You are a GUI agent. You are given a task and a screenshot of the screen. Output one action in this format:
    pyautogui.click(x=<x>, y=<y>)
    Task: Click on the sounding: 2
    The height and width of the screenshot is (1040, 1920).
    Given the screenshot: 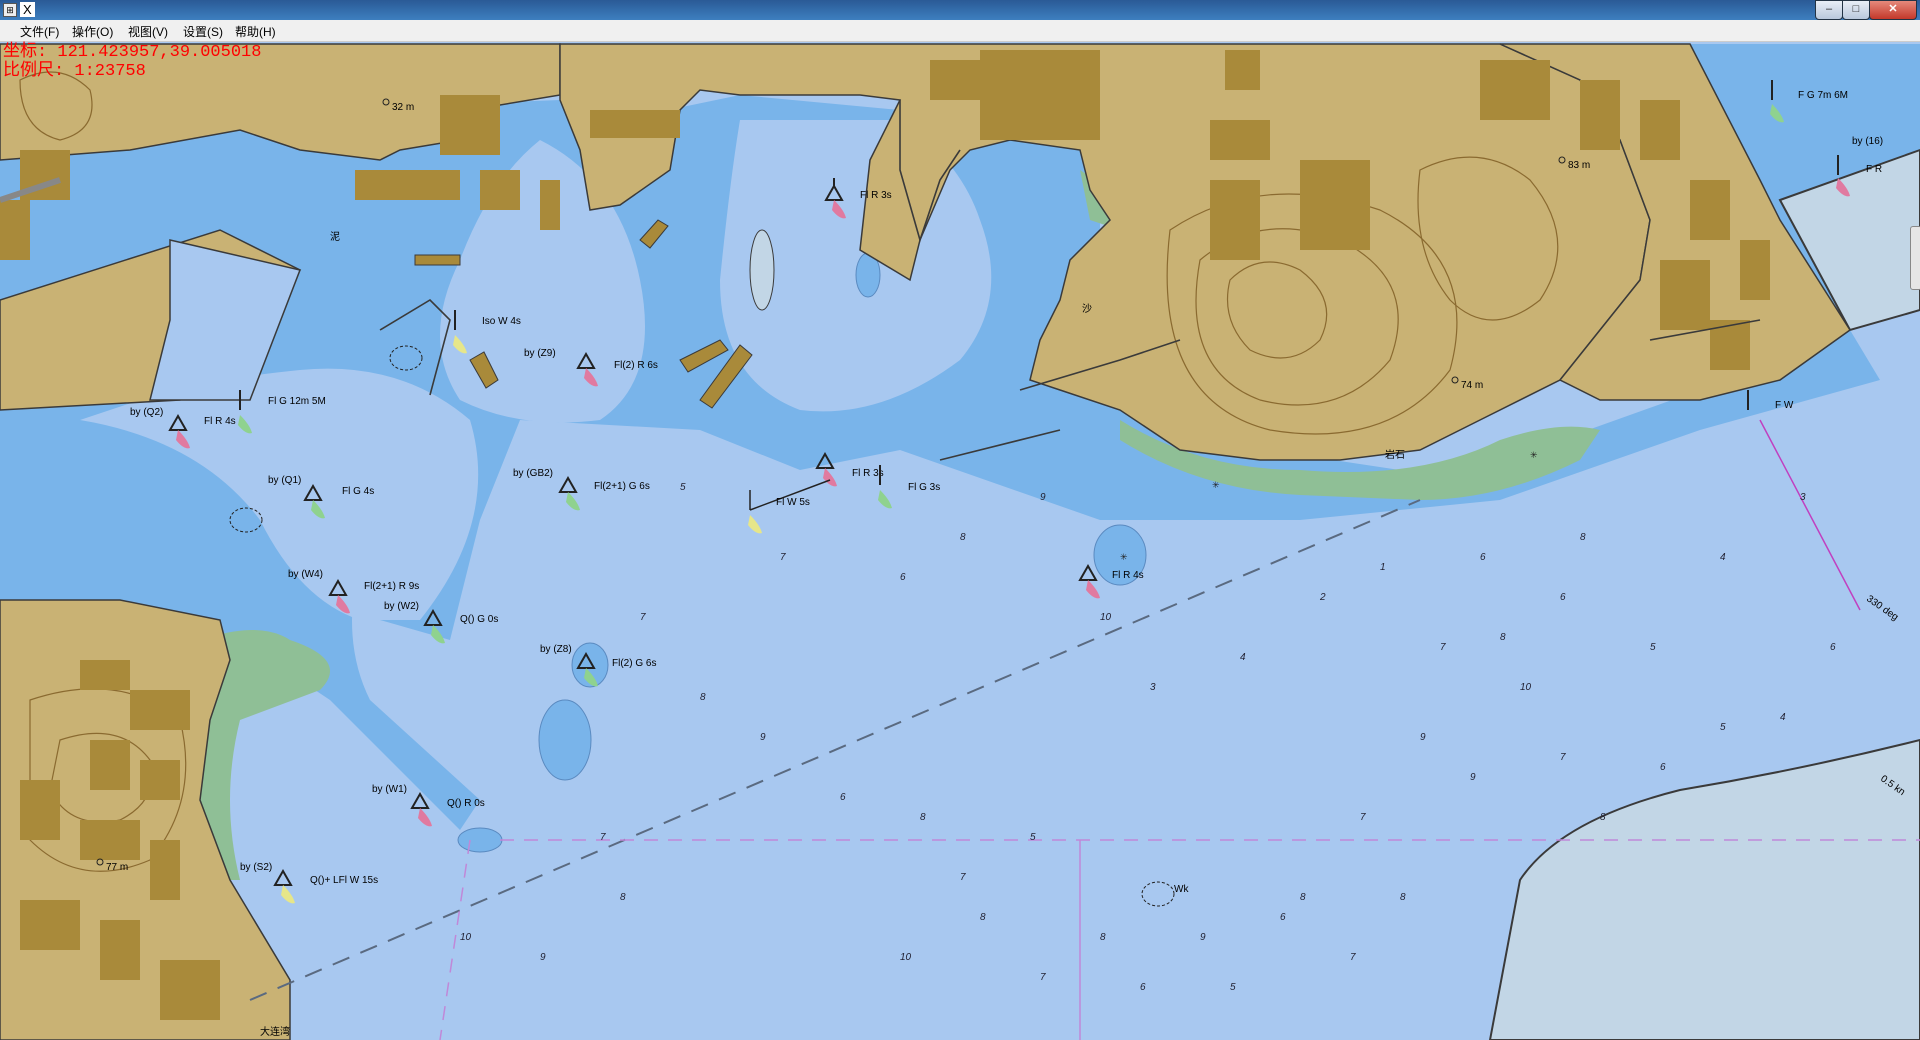 What is the action you would take?
    pyautogui.click(x=1322, y=597)
    